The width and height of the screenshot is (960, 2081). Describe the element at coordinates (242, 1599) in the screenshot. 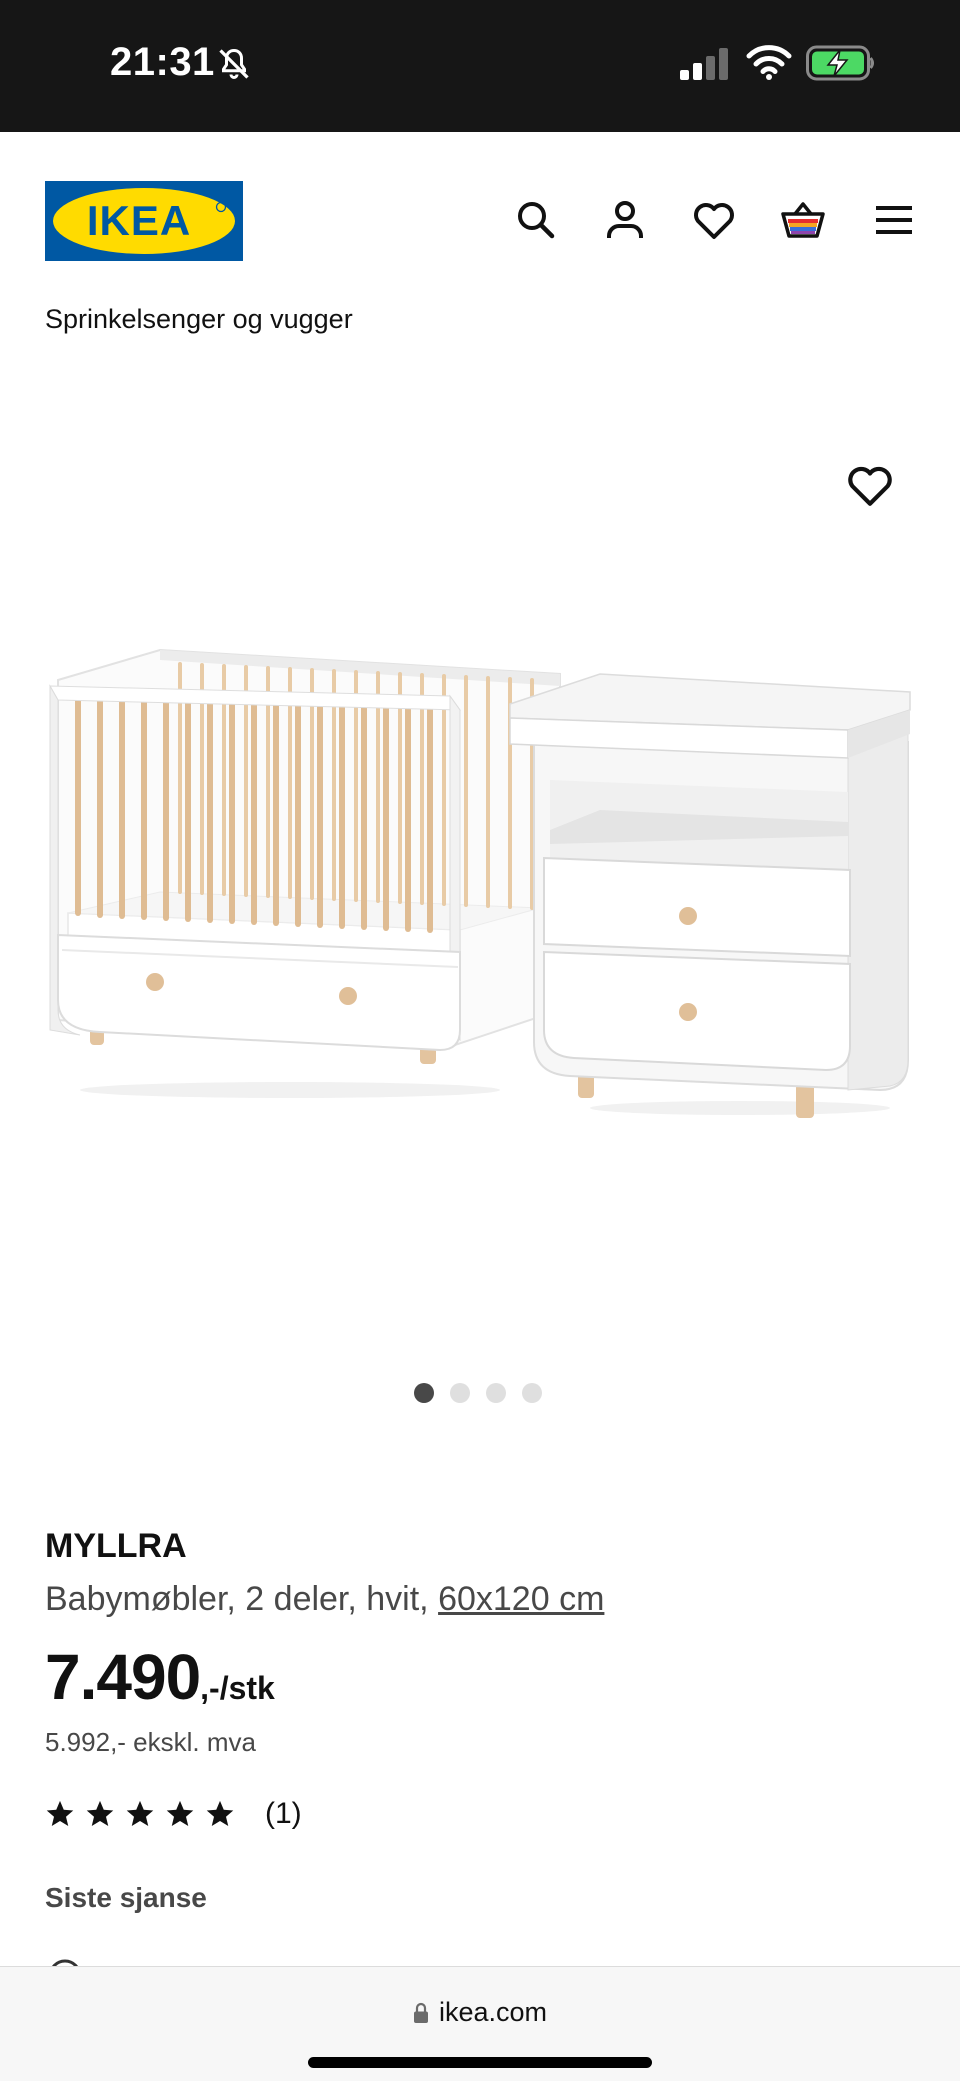

I see `product-description-text: Babymøbler, 2 deler, hvit,` at that location.